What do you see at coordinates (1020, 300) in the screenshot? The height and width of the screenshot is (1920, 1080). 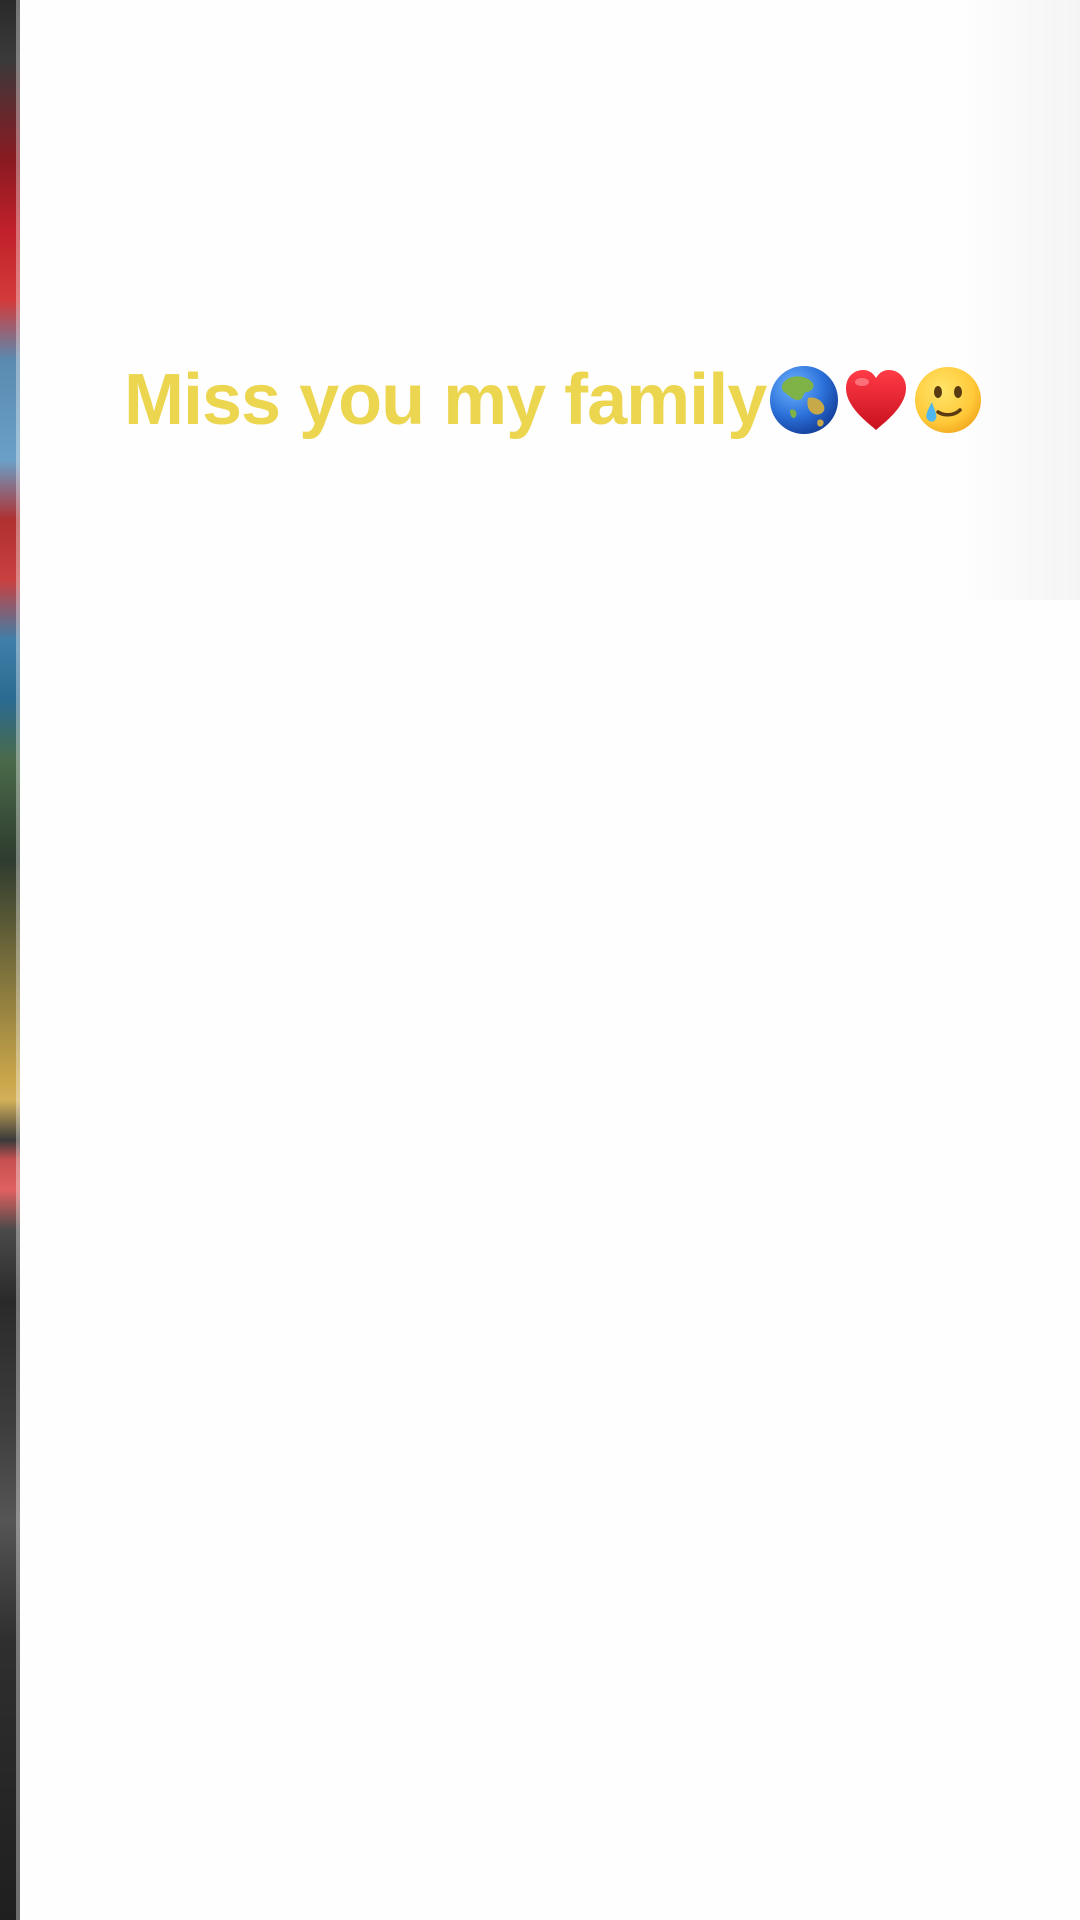 I see `background-glare` at bounding box center [1020, 300].